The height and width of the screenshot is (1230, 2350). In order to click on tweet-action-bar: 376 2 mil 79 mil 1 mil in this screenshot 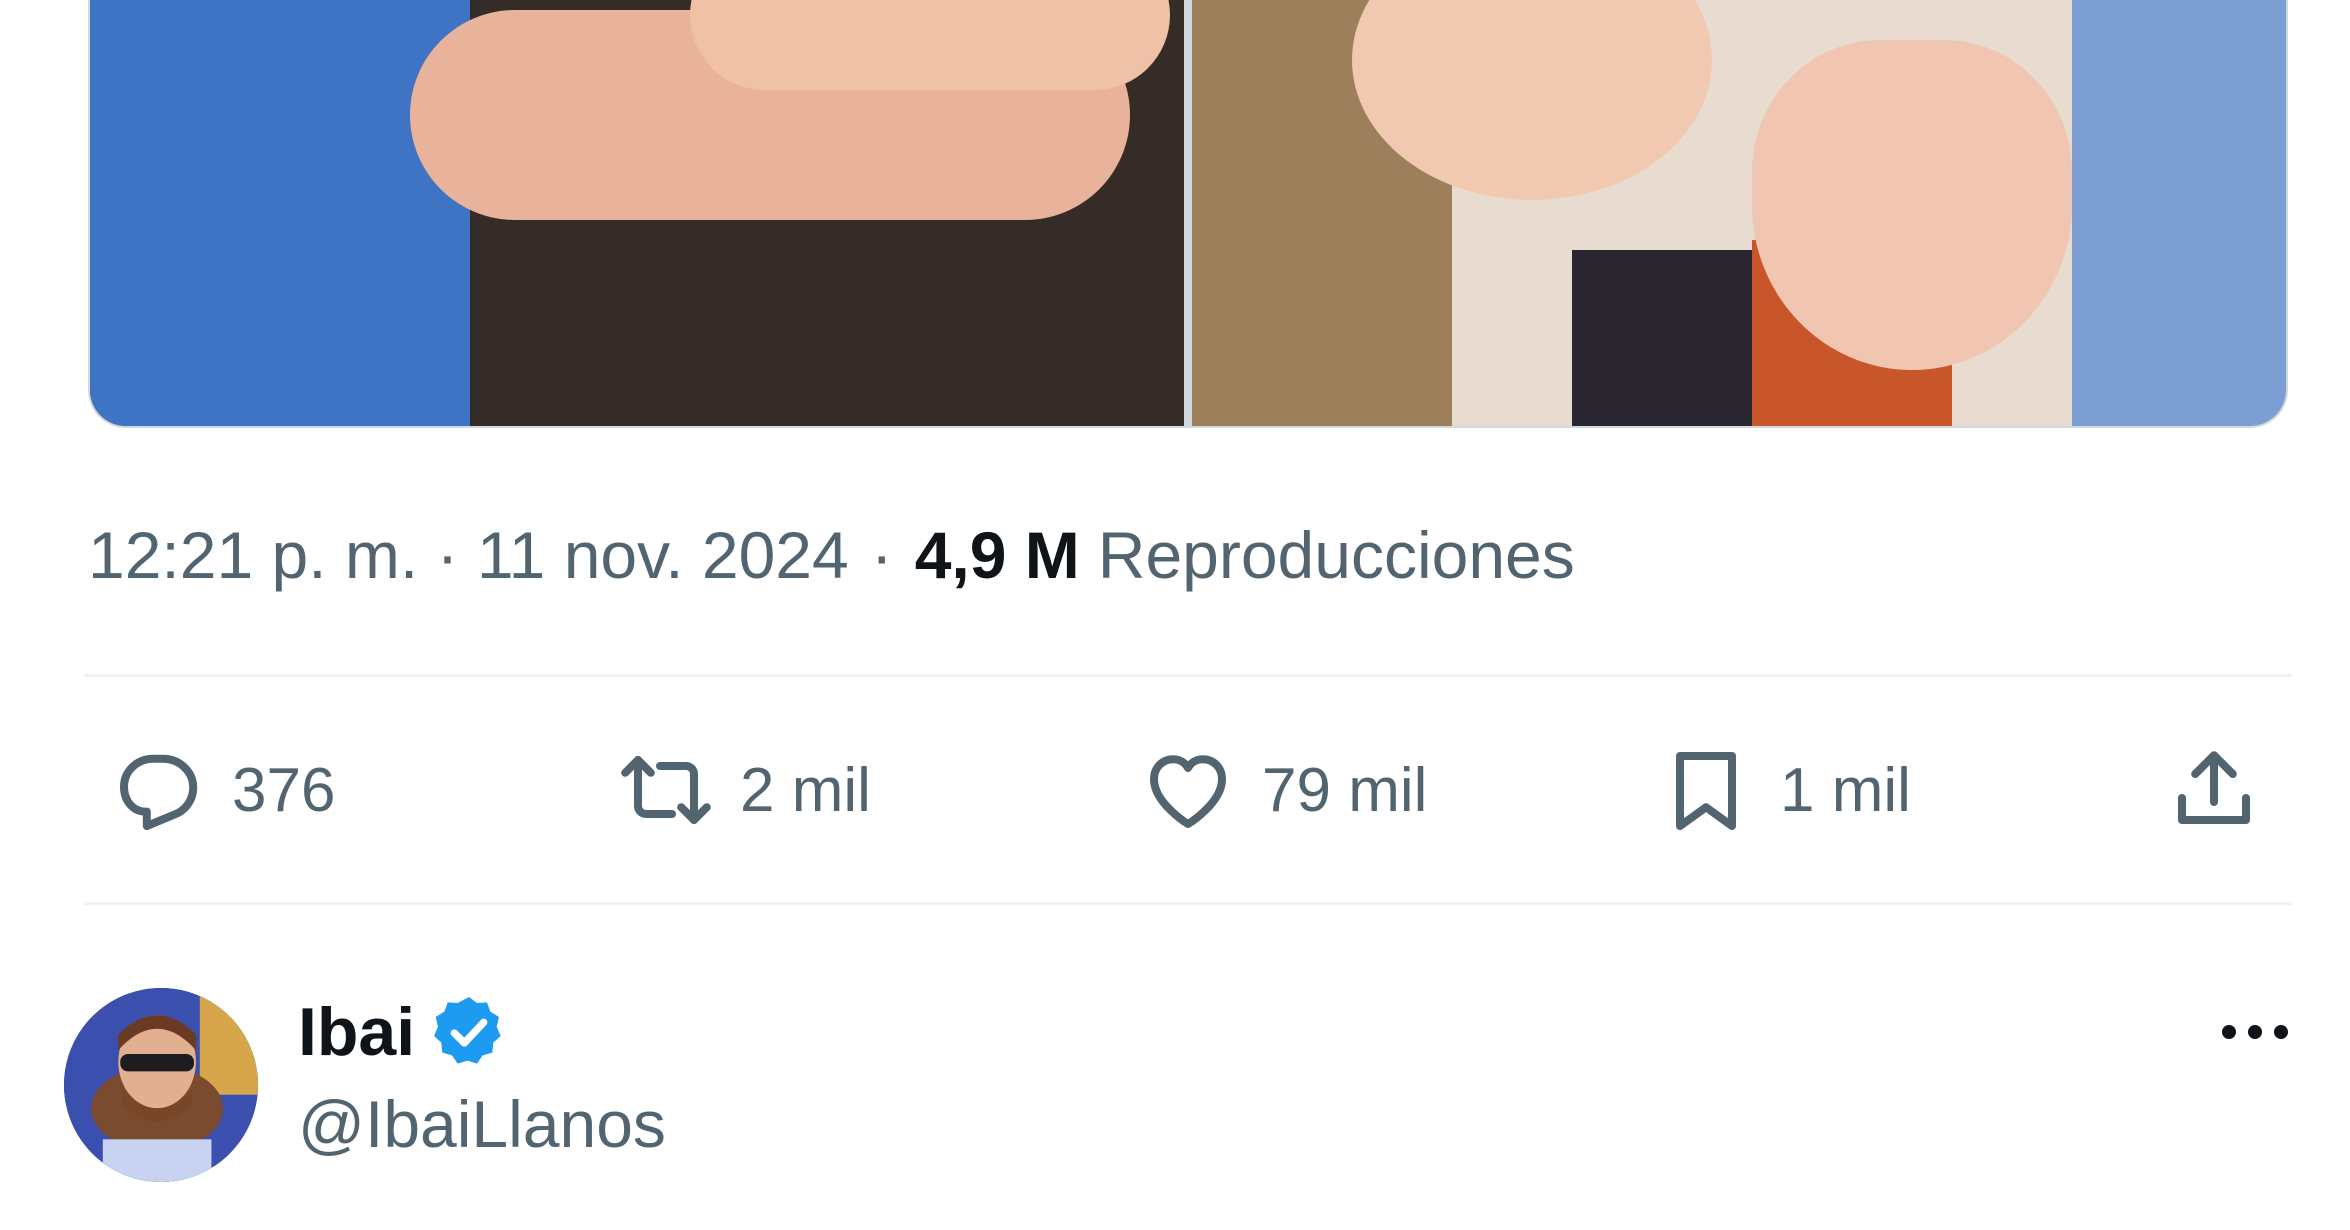, I will do `click(1188, 790)`.